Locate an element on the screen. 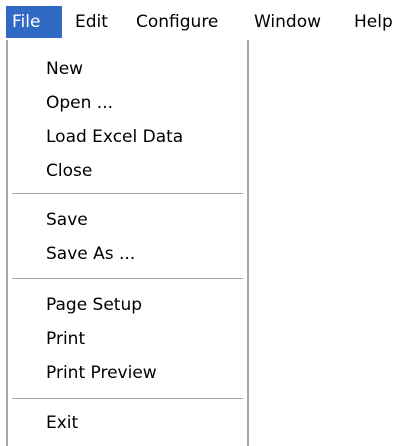 The image size is (418, 446). menu-item-print: Print is located at coordinates (127, 339).